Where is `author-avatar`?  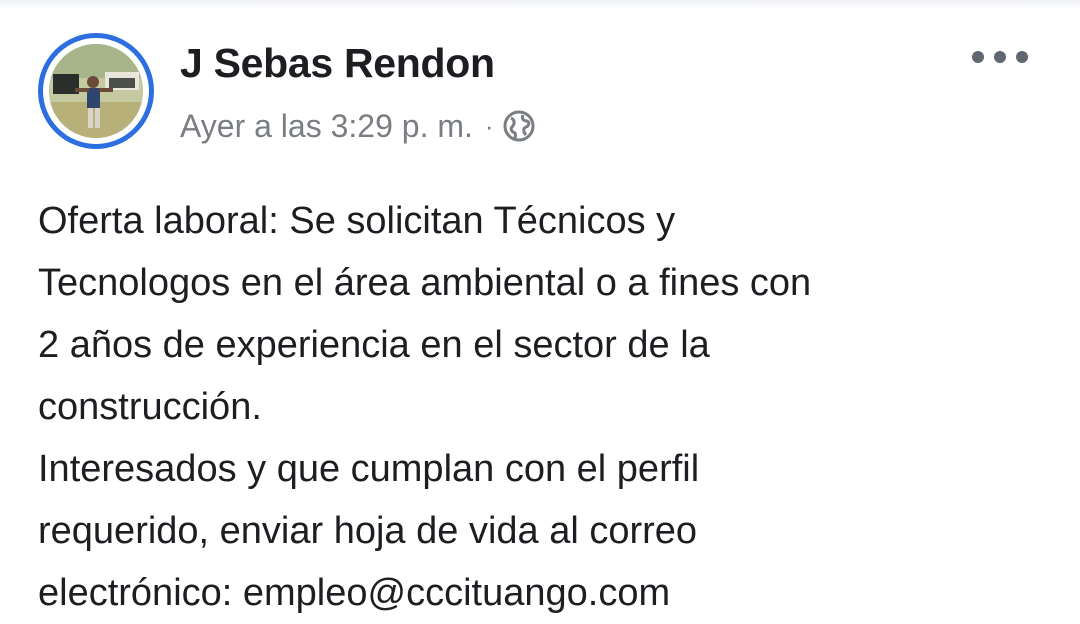 author-avatar is located at coordinates (96, 91).